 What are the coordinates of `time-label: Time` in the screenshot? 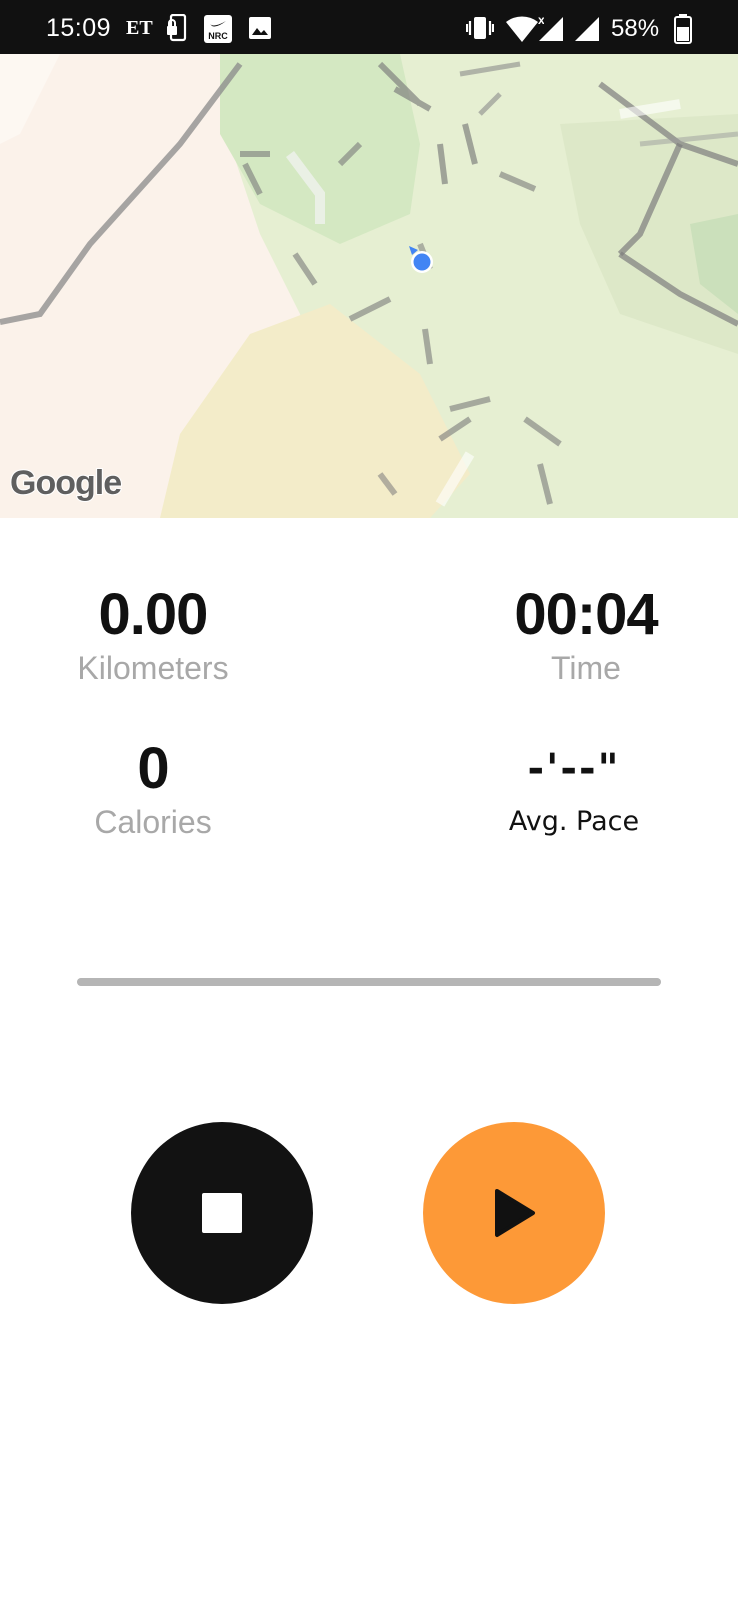 It's located at (586, 668).